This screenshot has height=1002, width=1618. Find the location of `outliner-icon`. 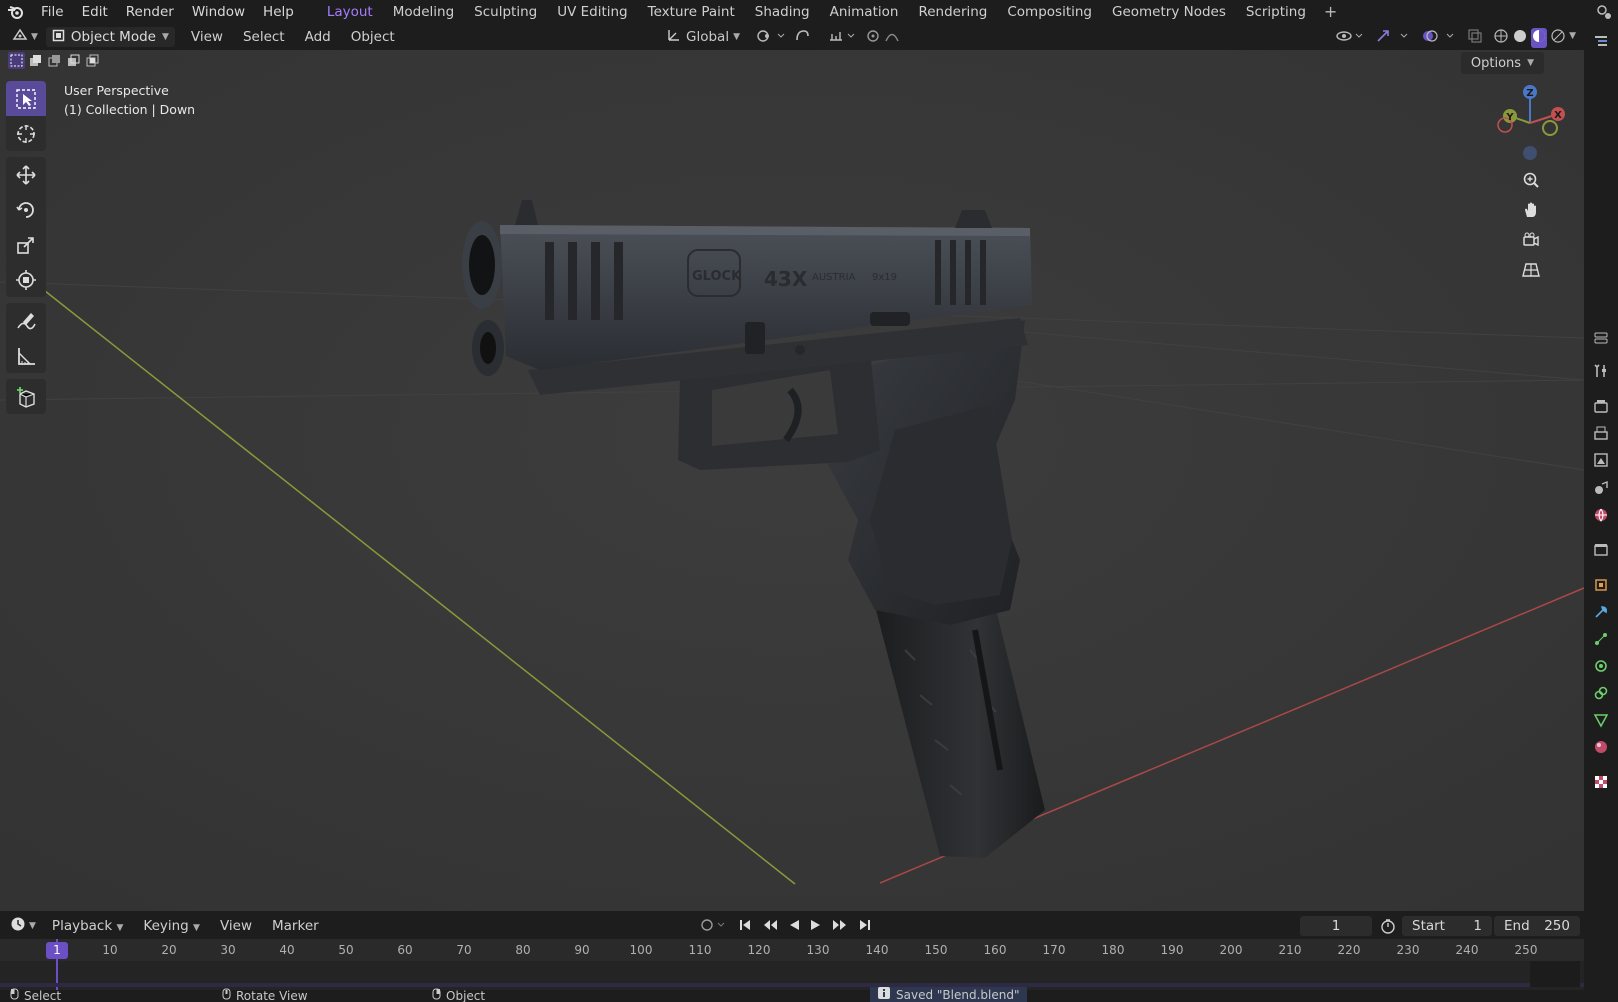

outliner-icon is located at coordinates (1601, 41).